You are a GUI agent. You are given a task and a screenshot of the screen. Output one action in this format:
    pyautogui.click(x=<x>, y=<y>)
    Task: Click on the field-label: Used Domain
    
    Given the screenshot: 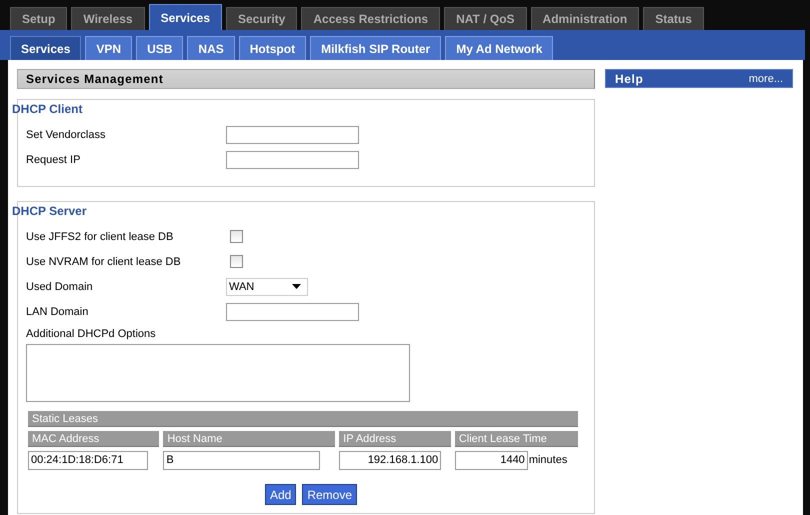 What is the action you would take?
    pyautogui.click(x=60, y=286)
    